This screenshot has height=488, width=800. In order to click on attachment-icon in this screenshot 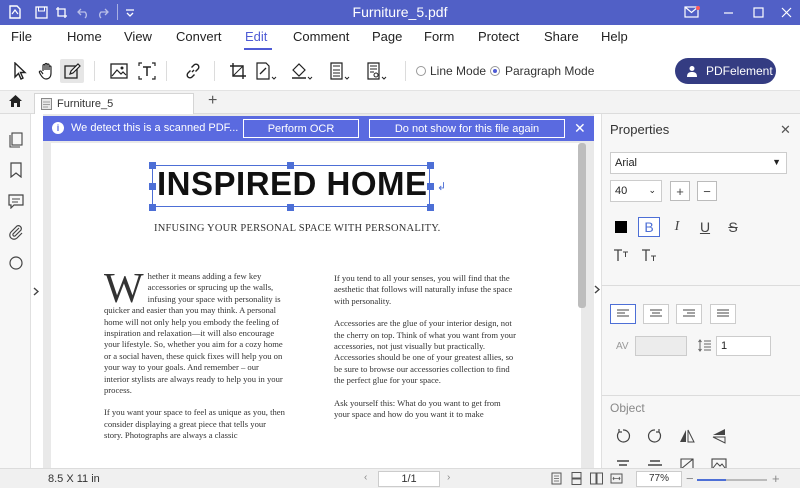, I will do `click(16, 232)`.